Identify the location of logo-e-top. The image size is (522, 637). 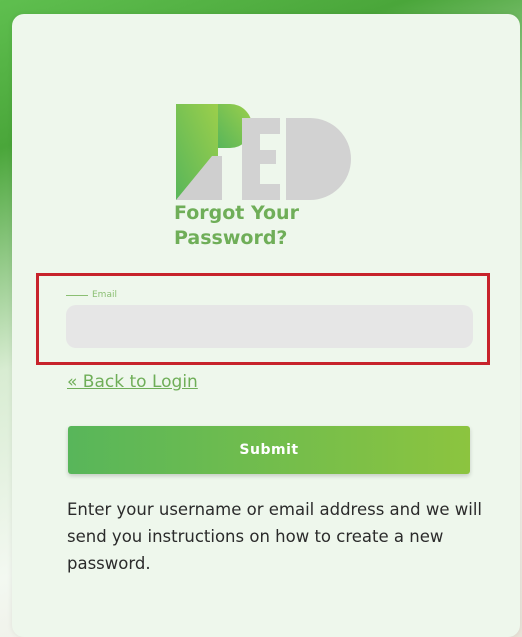
(261, 126).